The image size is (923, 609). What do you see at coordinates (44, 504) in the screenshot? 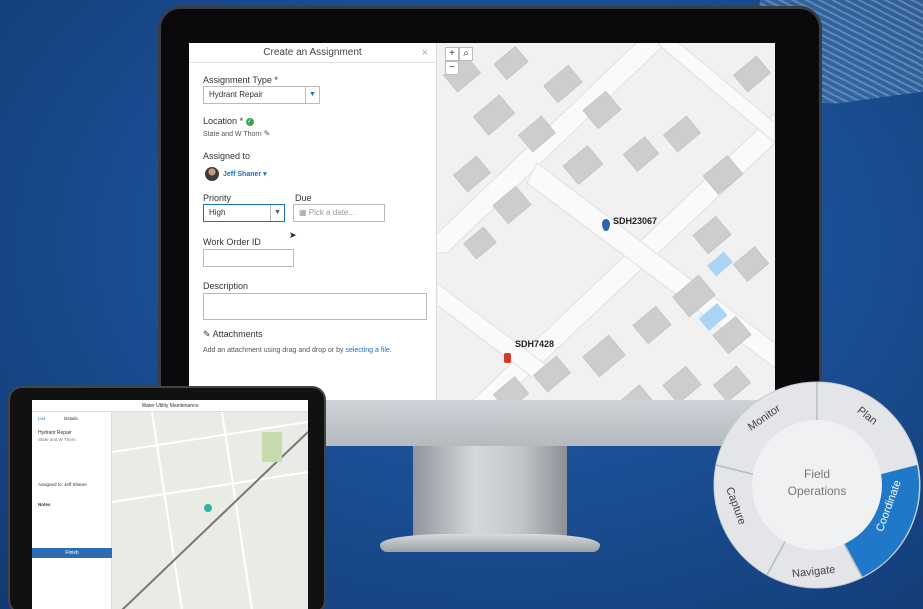
I see `notes-label: Notes` at bounding box center [44, 504].